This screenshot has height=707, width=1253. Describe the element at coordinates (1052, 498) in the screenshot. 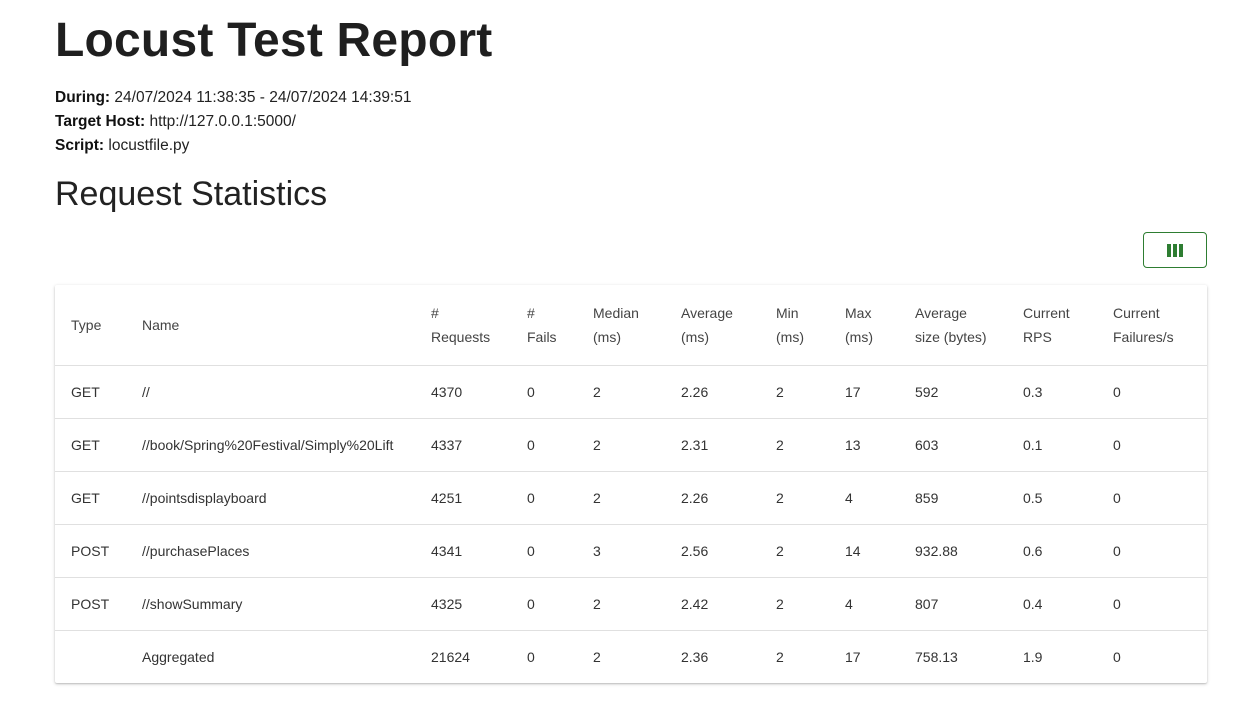

I see `table-cell: 0.5` at that location.